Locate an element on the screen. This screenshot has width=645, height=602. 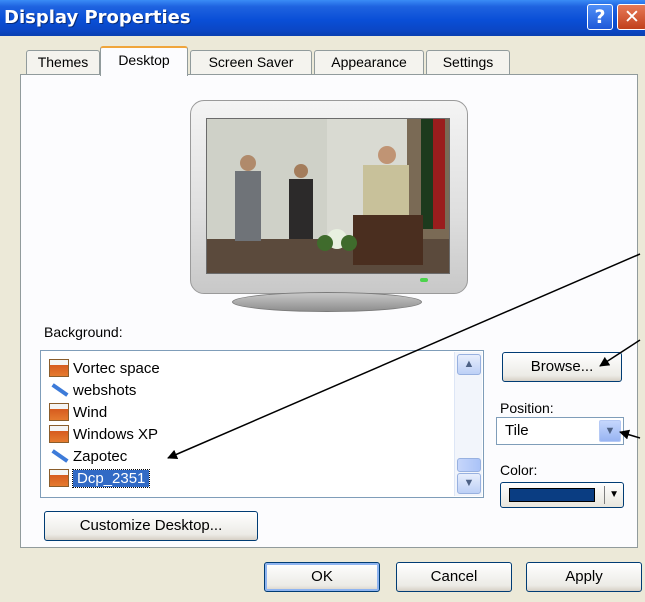
position-label: Position: is located at coordinates (527, 408).